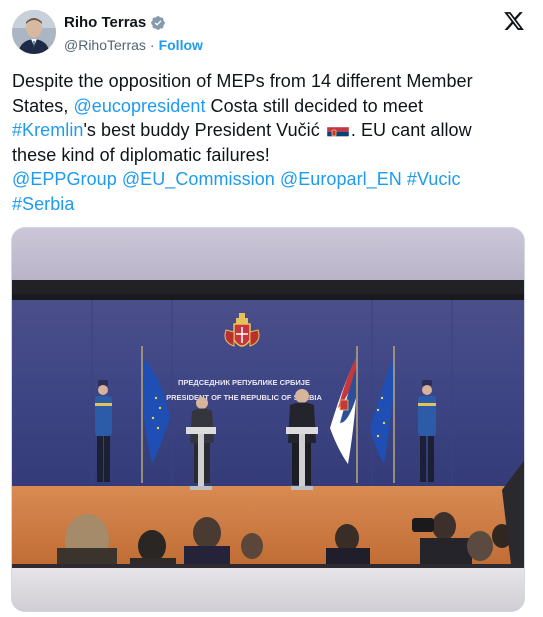  What do you see at coordinates (201, 130) in the screenshot?
I see `tweet-text-segment: 's best buddy President Vučić` at bounding box center [201, 130].